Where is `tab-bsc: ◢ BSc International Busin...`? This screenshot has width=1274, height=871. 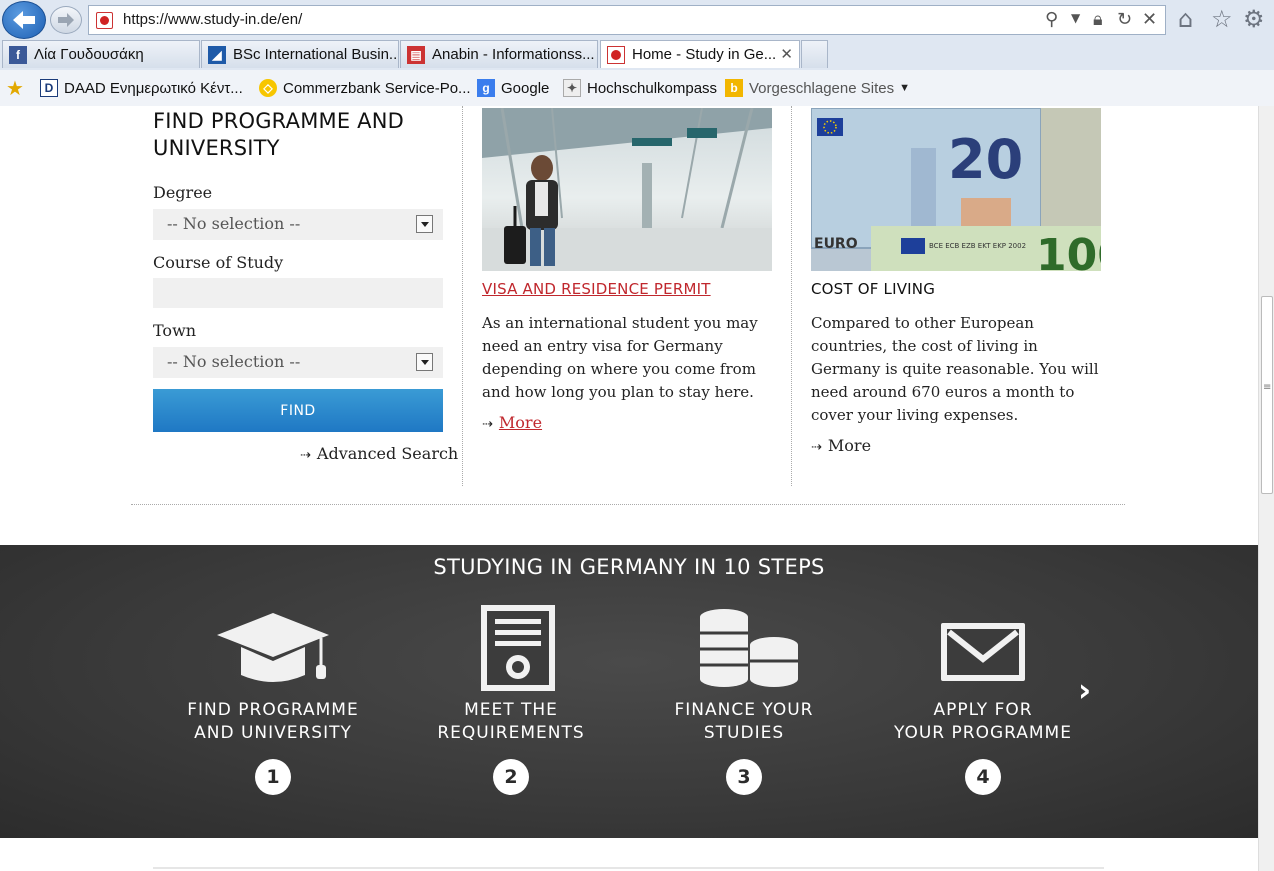 tab-bsc: ◢ BSc International Busin... is located at coordinates (300, 54).